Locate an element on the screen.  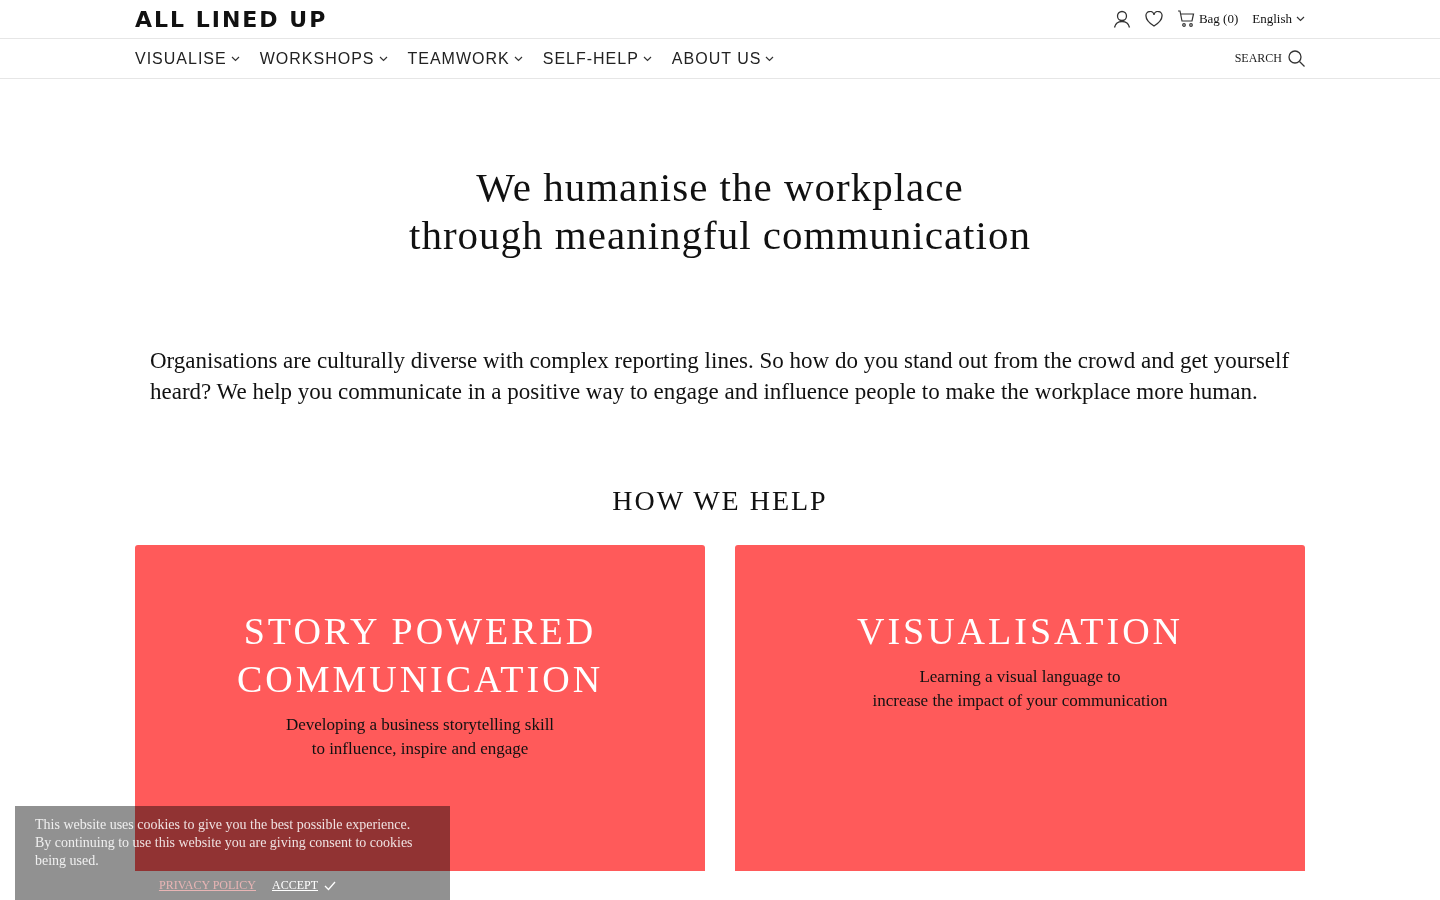
heart-icon is located at coordinates (1153, 19).